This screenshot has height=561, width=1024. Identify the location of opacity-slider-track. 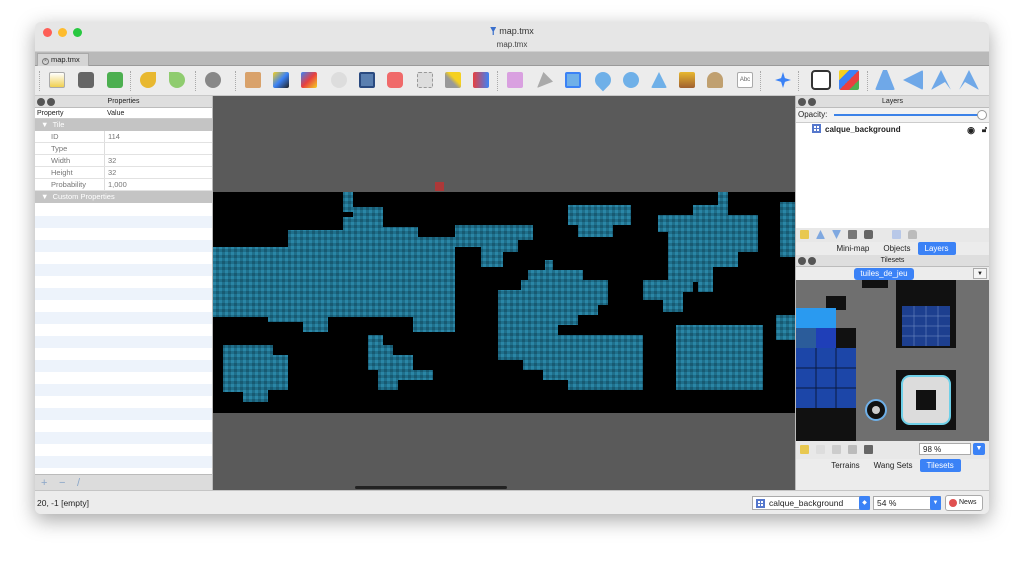
(908, 115).